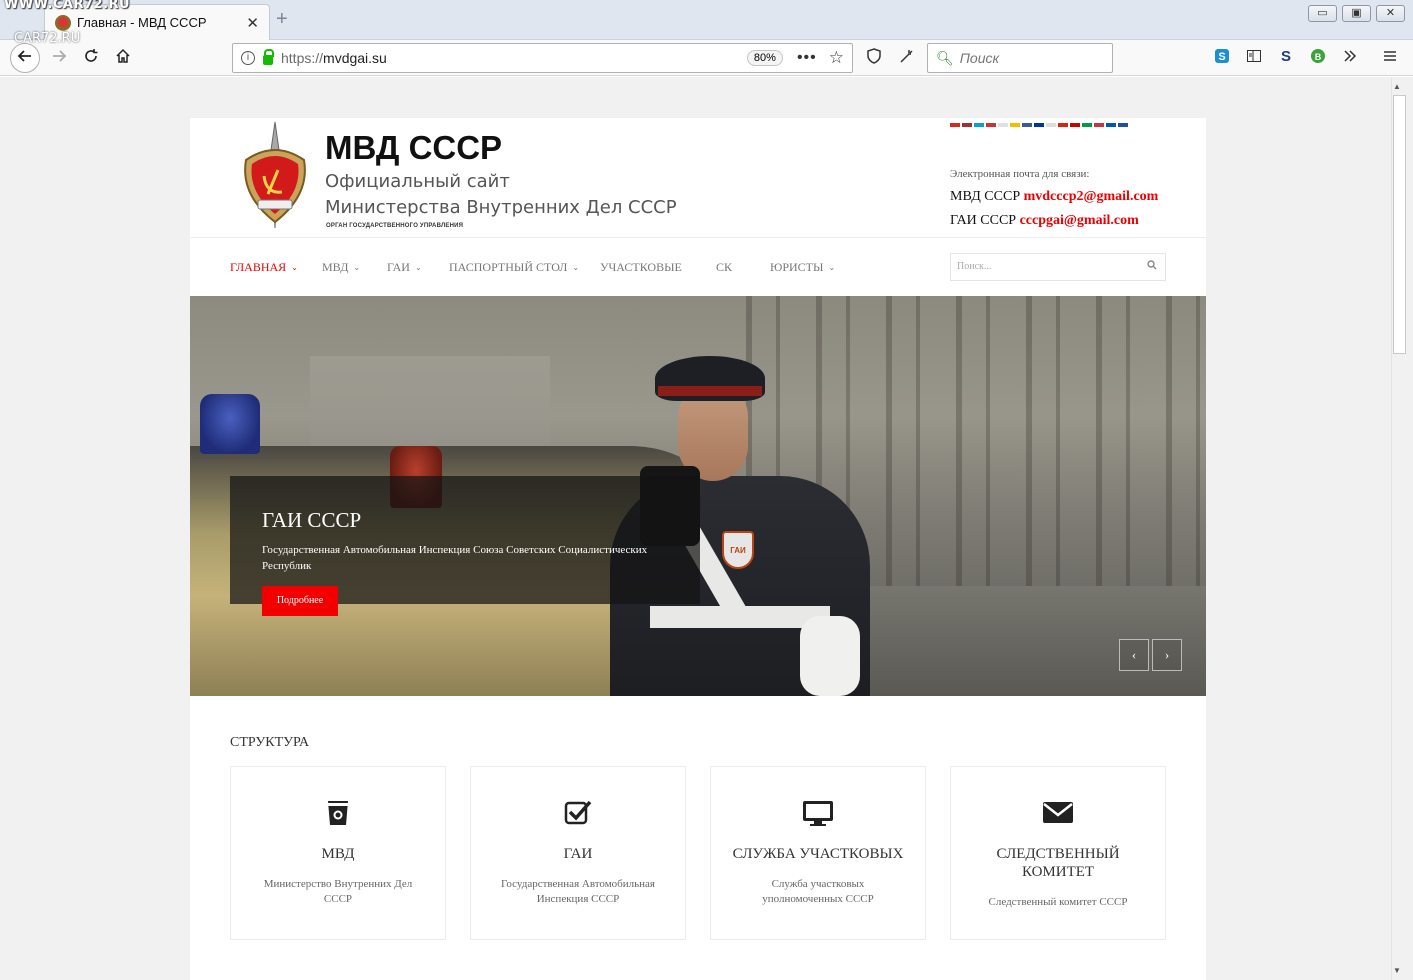  Describe the element at coordinates (355, 58) in the screenshot. I see `url-host: mvdgai.su` at that location.